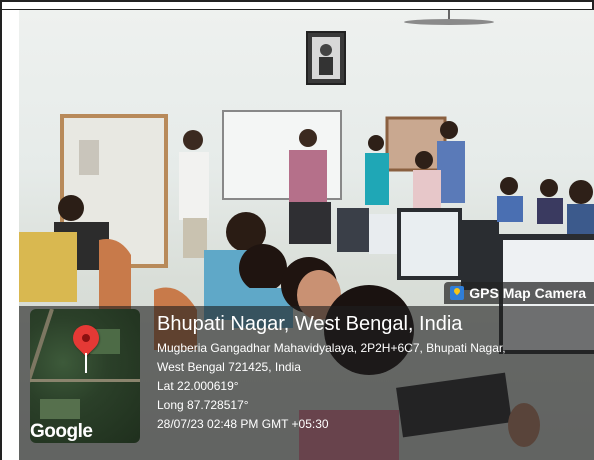 This screenshot has height=460, width=594. I want to click on gps-map-camera-tag: GPS Map Camera, so click(519, 293).